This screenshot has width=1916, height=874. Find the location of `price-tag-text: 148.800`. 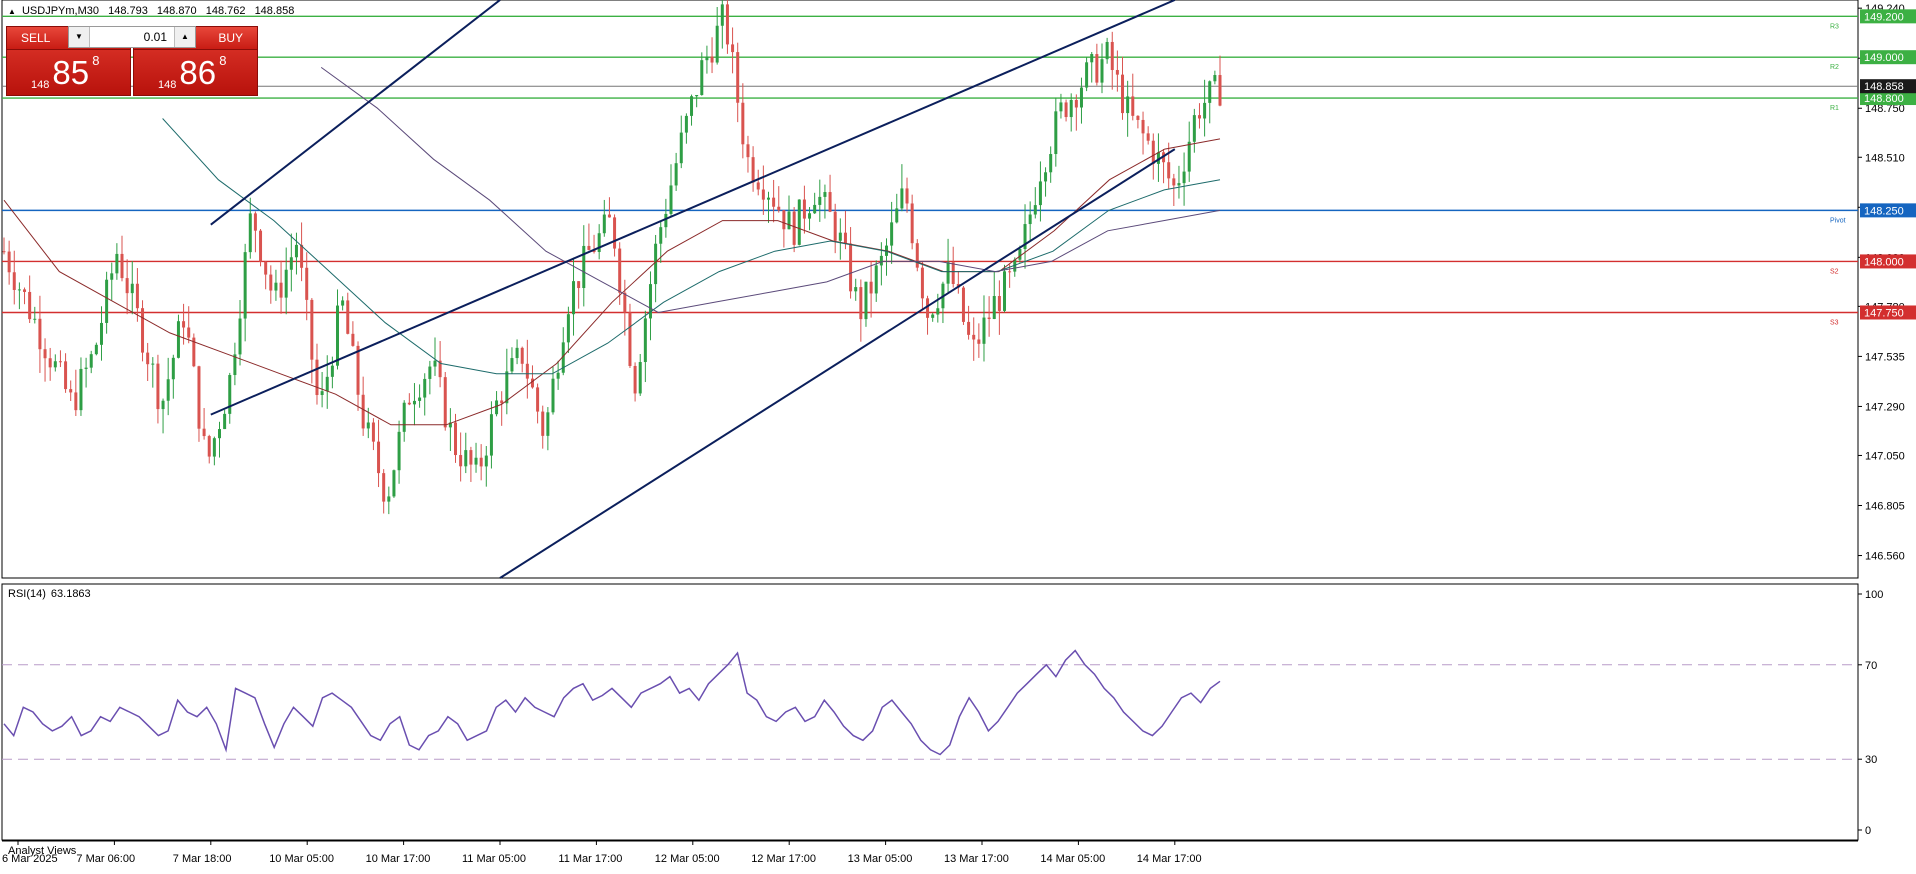

price-tag-text: 148.800 is located at coordinates (1884, 99).